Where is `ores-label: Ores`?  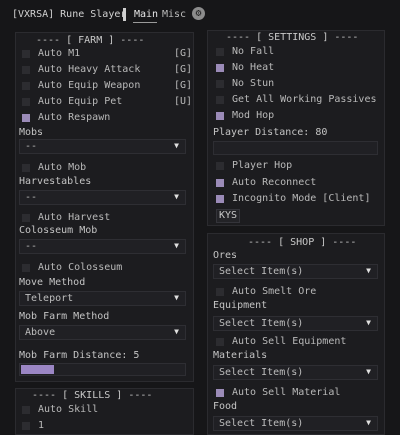 ores-label: Ores is located at coordinates (225, 255).